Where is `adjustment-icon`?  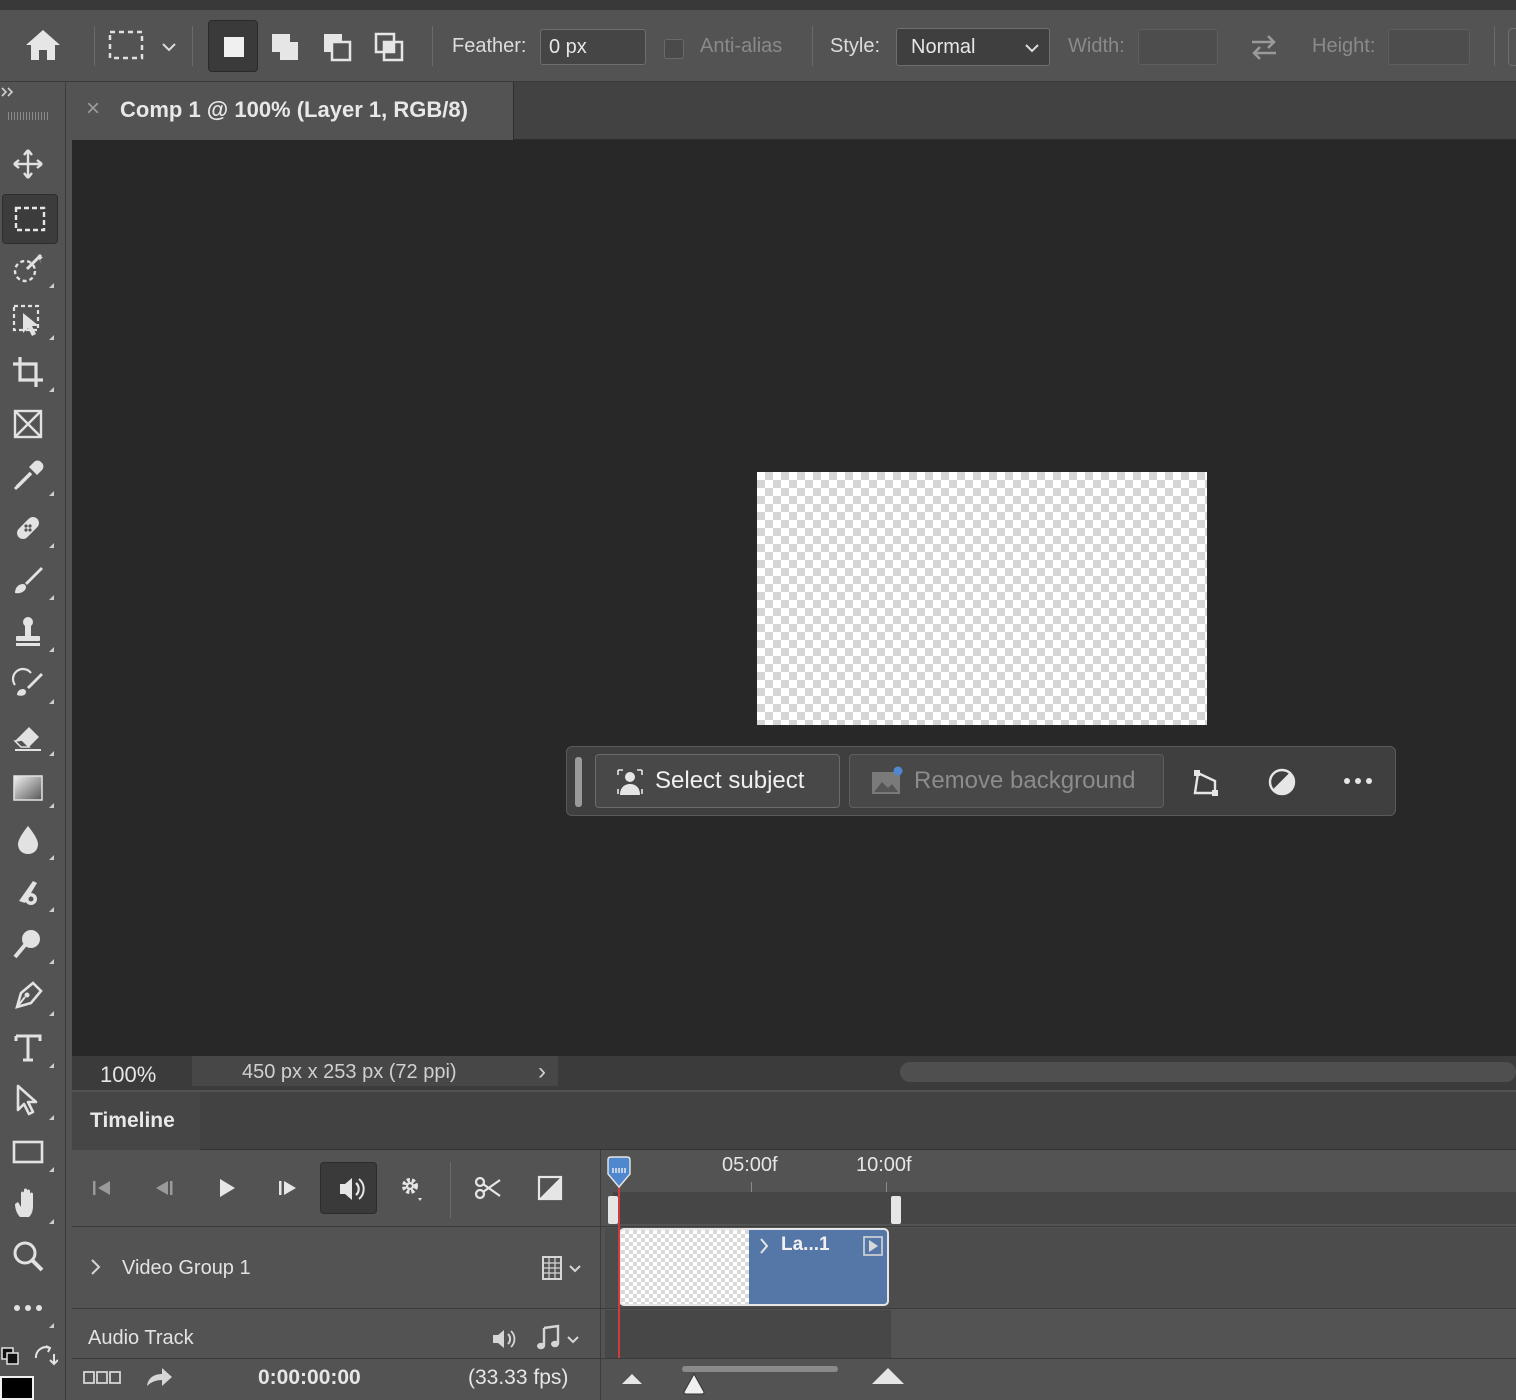 adjustment-icon is located at coordinates (1282, 782).